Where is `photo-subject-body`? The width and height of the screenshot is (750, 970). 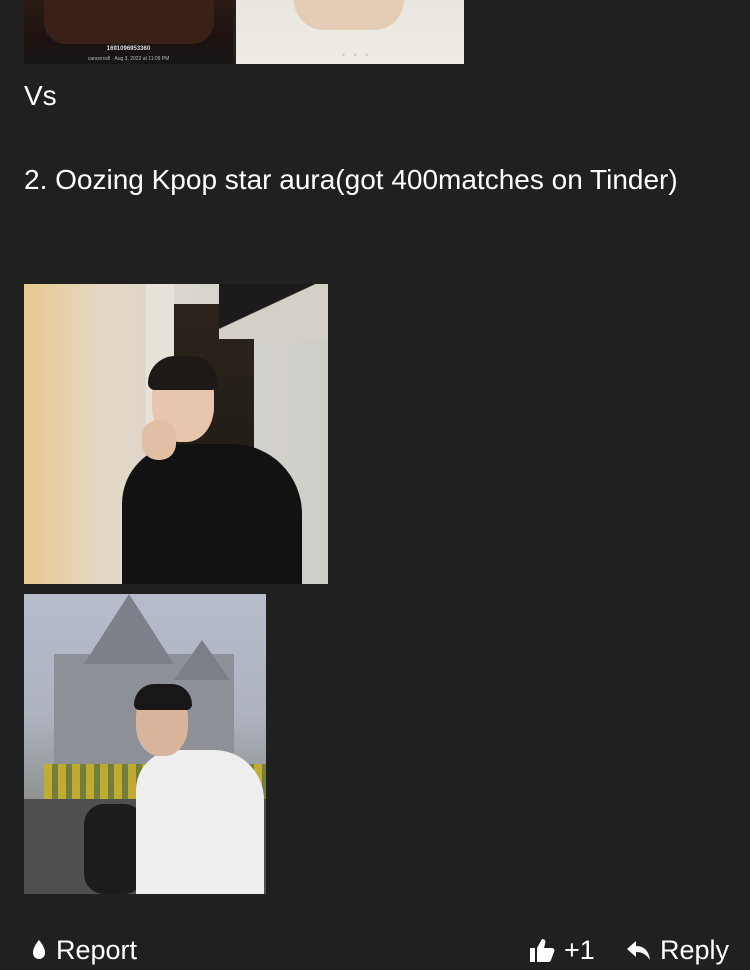 photo-subject-body is located at coordinates (212, 514).